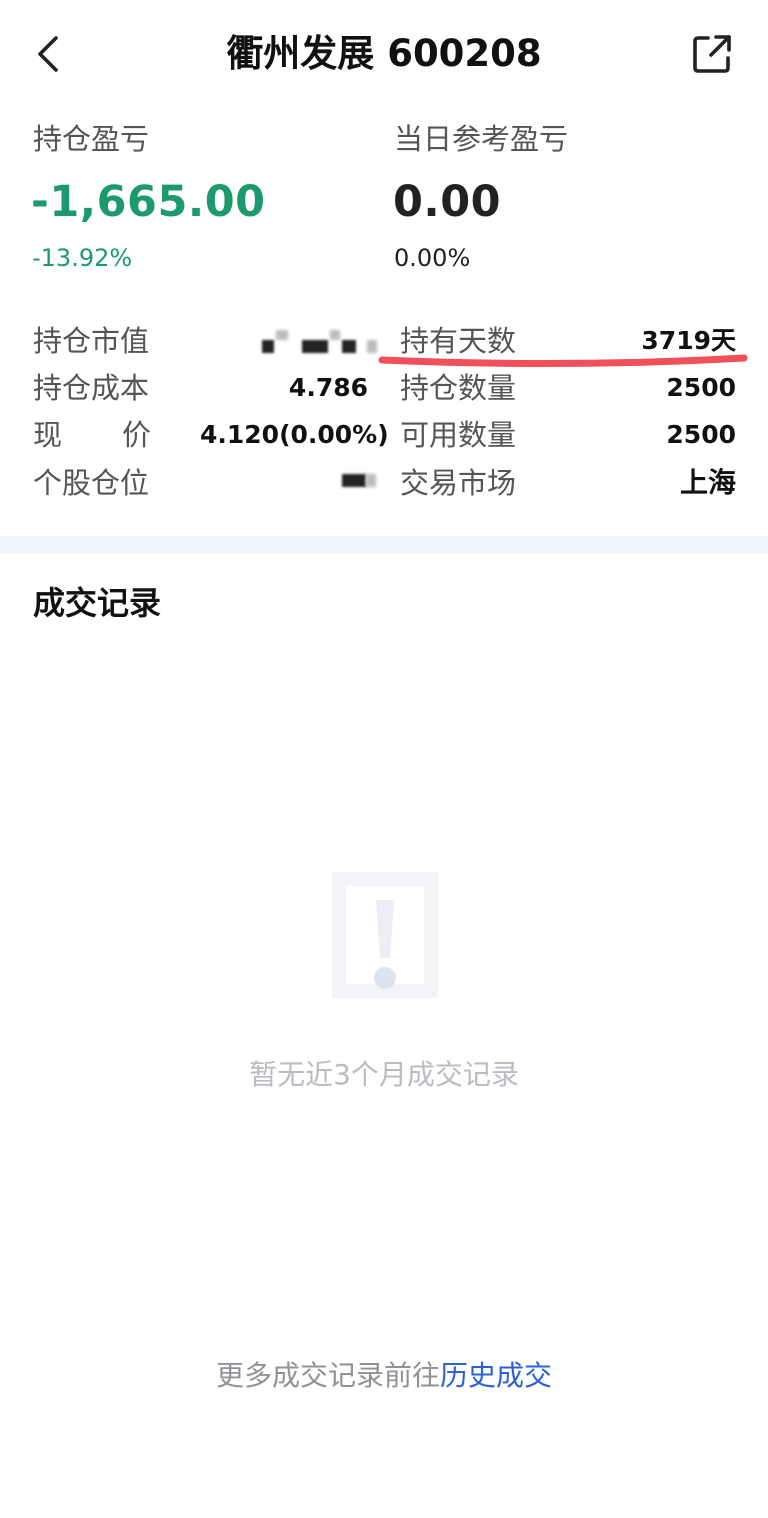 The height and width of the screenshot is (1518, 768). I want to click on holding-pl-label: 持仓盈亏, so click(91, 139).